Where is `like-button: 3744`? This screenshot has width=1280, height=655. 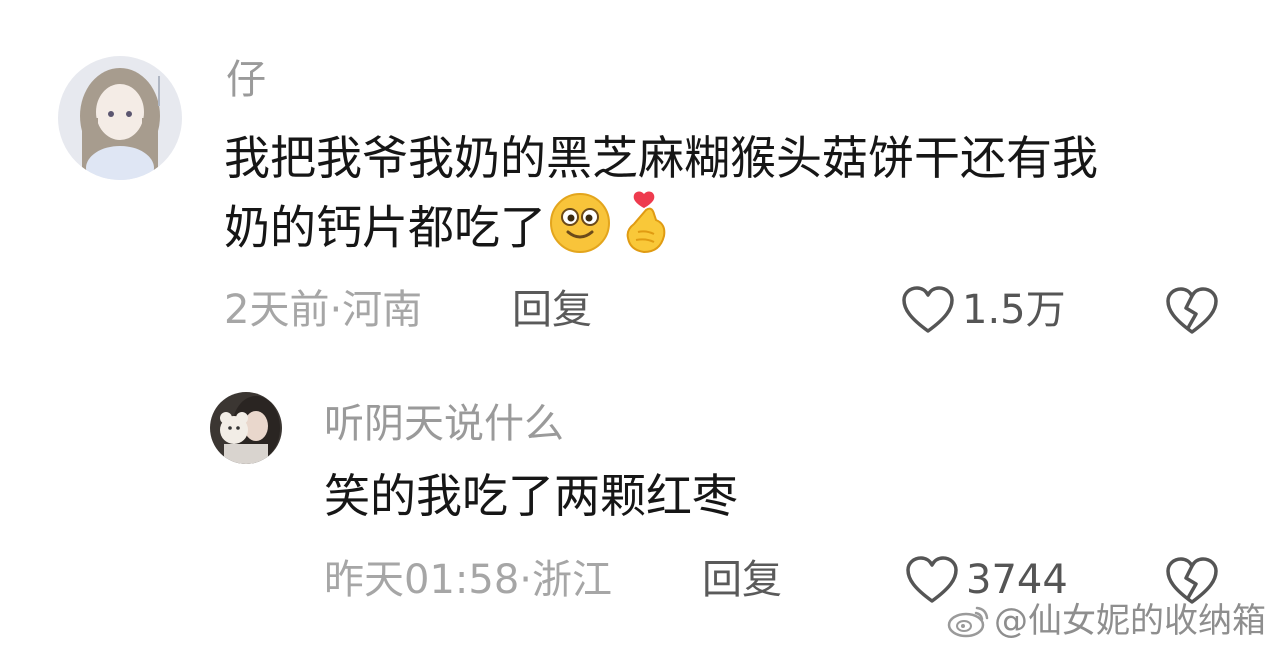
like-button: 3744 is located at coordinates (986, 580).